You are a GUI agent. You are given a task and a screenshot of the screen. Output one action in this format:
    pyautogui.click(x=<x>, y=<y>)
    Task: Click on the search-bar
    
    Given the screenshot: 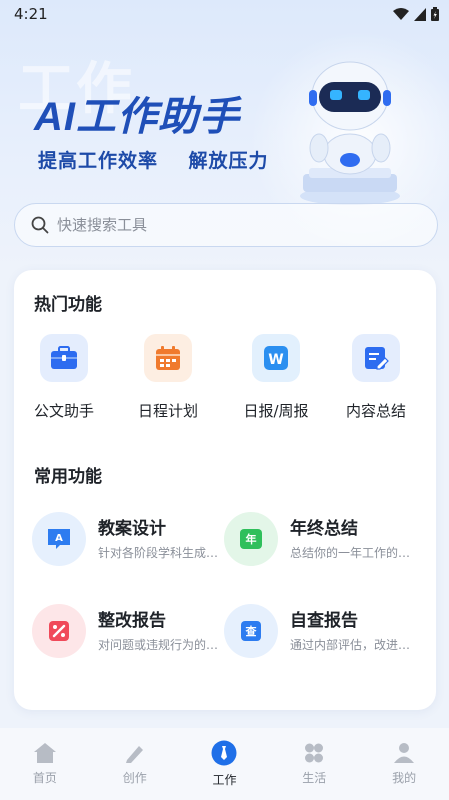 What is the action you would take?
    pyautogui.click(x=226, y=225)
    